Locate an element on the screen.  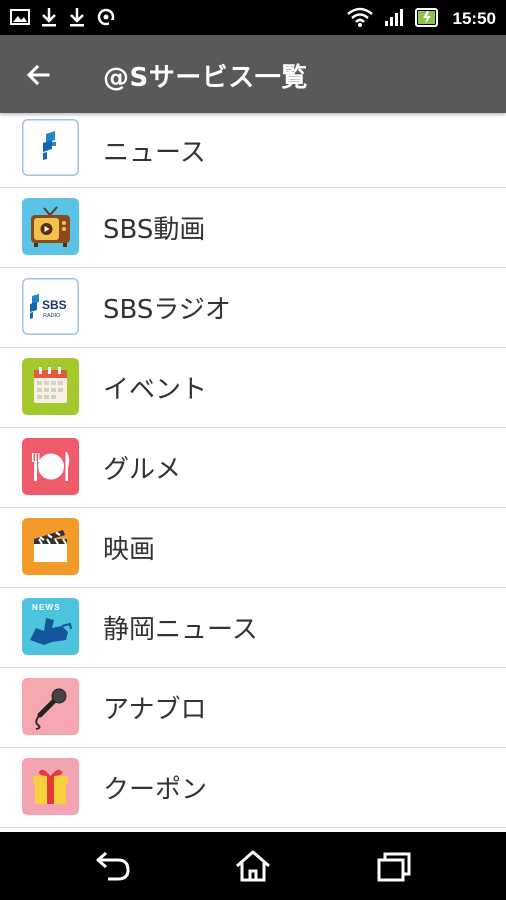
home-button is located at coordinates (253, 866).